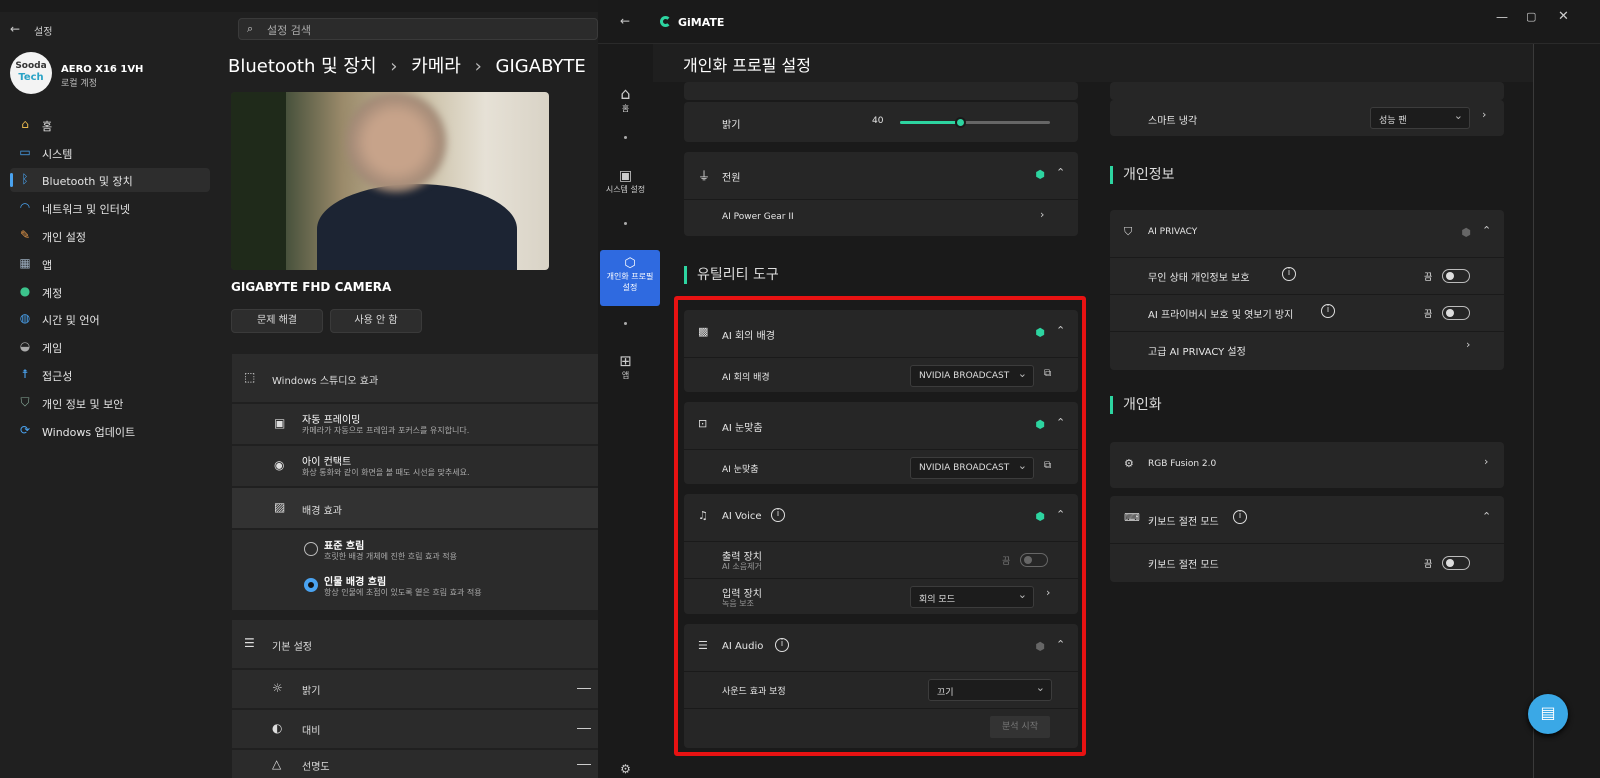 The height and width of the screenshot is (778, 1600). What do you see at coordinates (743, 646) in the screenshot?
I see `ai-audio-title: AI Audio` at bounding box center [743, 646].